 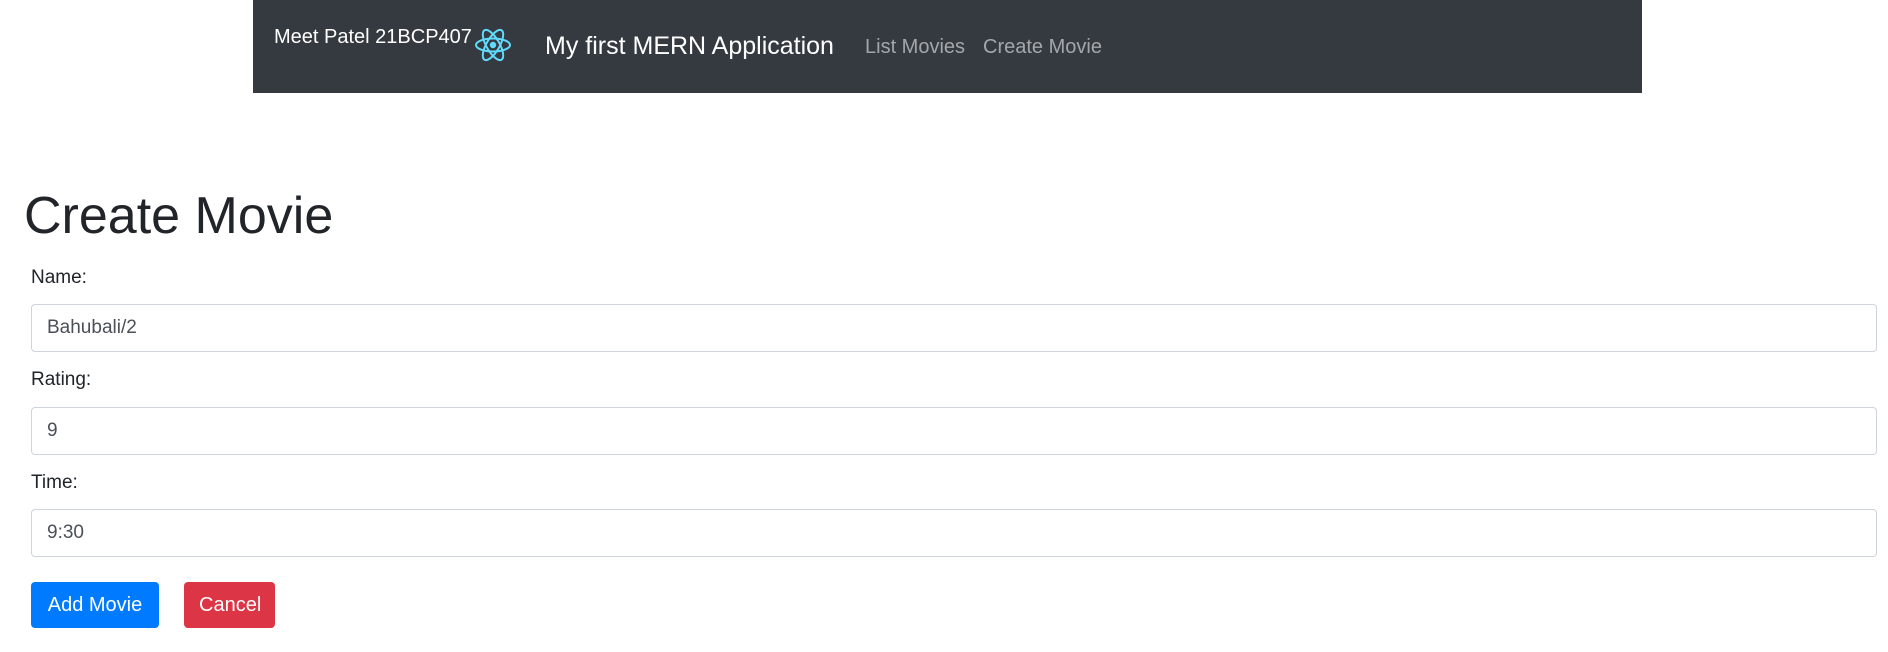 What do you see at coordinates (373, 37) in the screenshot?
I see `navbar-author: Meet Patel 21BCP407` at bounding box center [373, 37].